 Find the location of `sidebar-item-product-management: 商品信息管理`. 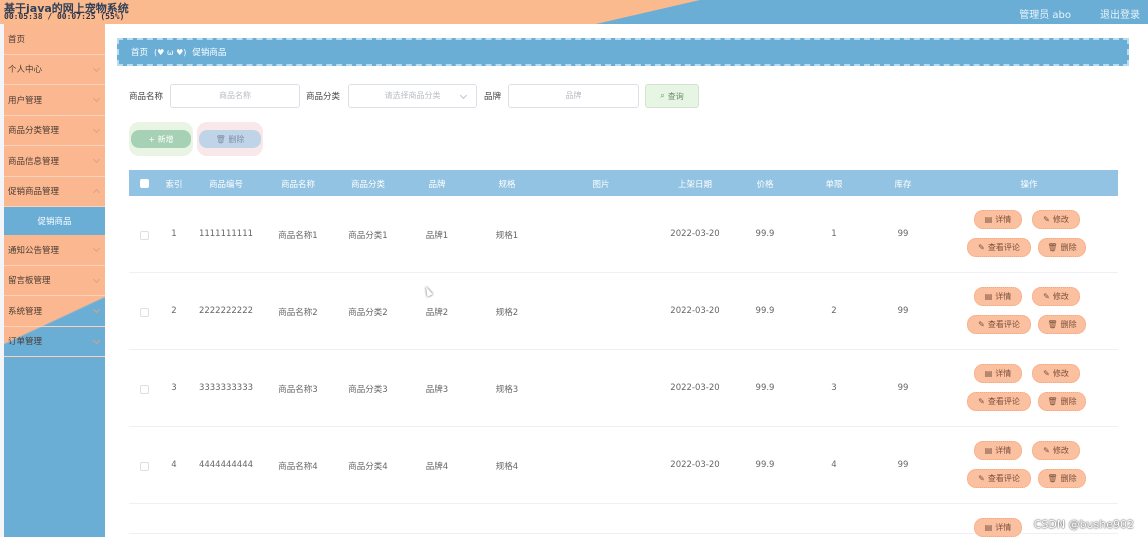

sidebar-item-product-management: 商品信息管理 is located at coordinates (54, 161).